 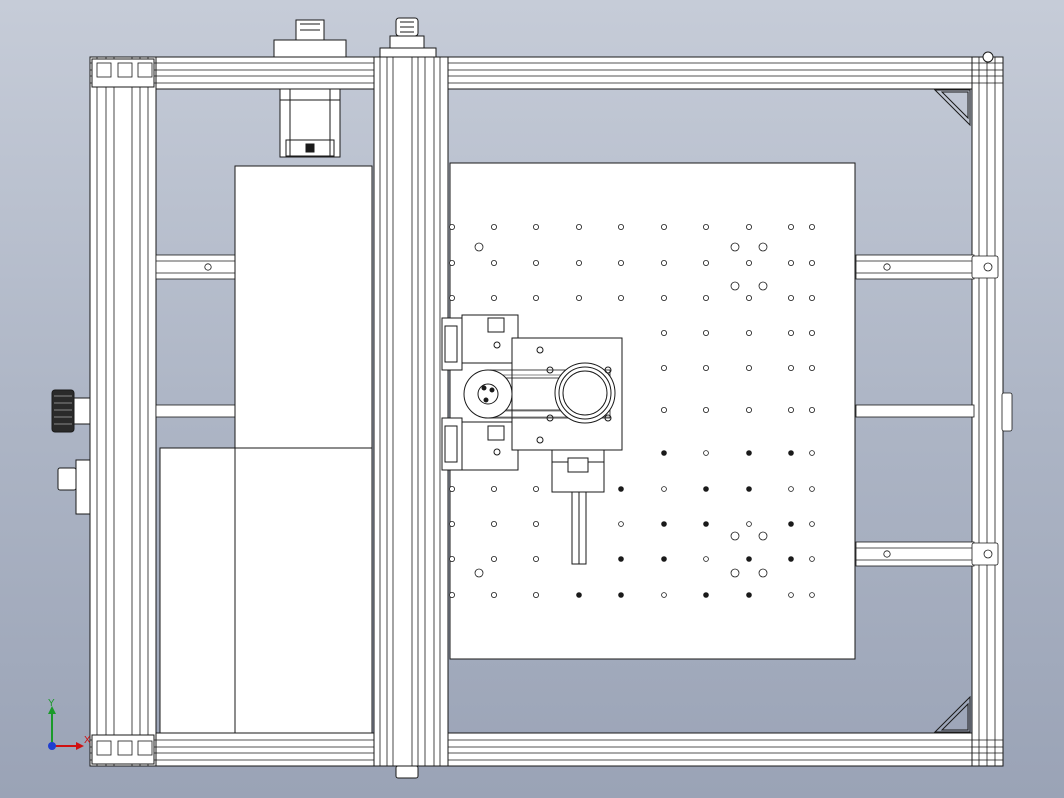 I want to click on gusset-br-inner, so click(x=954, y=716).